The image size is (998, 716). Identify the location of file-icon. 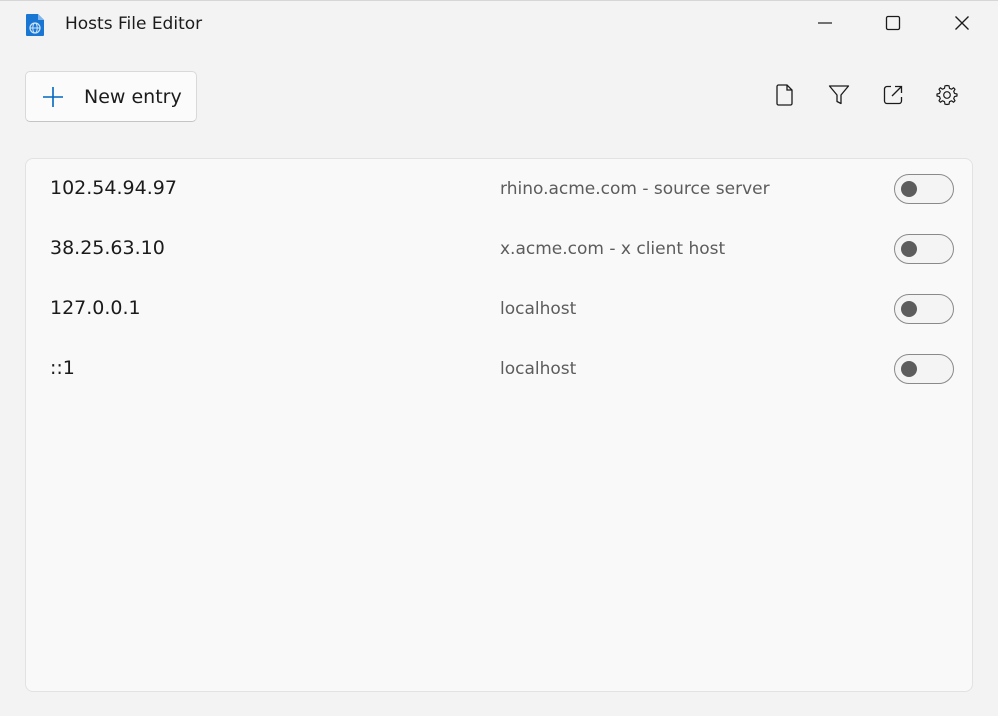
(785, 97).